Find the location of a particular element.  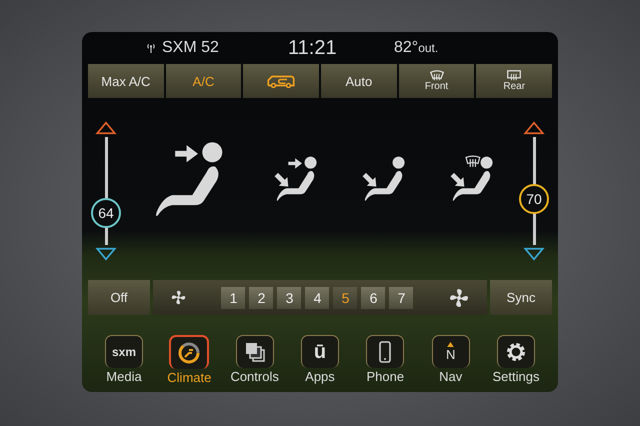

rear-window-defrost-icon is located at coordinates (514, 75).